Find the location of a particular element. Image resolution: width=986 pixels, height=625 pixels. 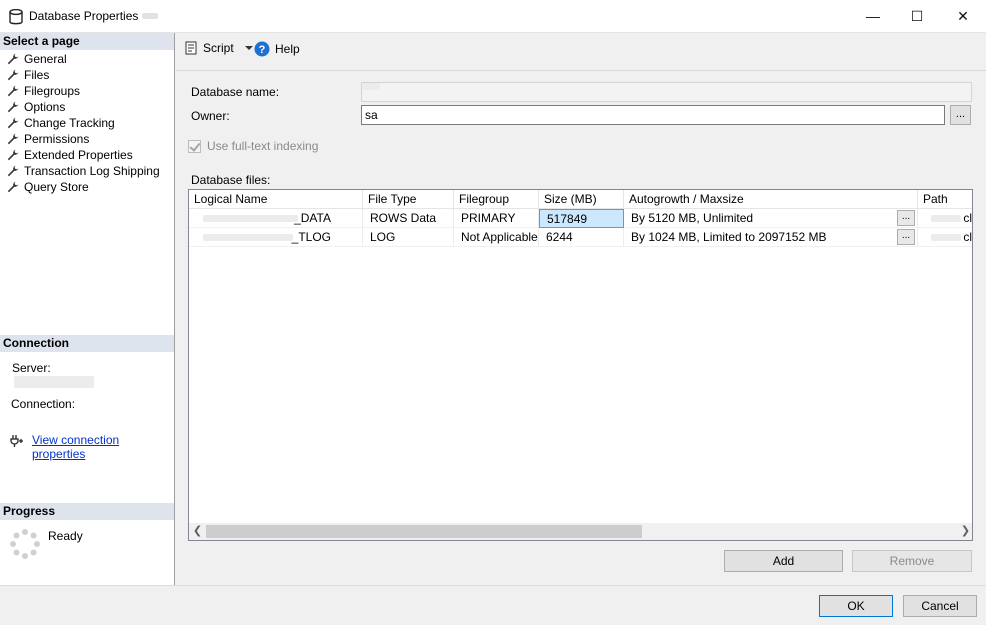

horizontal-scrollbar: ❮ ❯ is located at coordinates (580, 531).